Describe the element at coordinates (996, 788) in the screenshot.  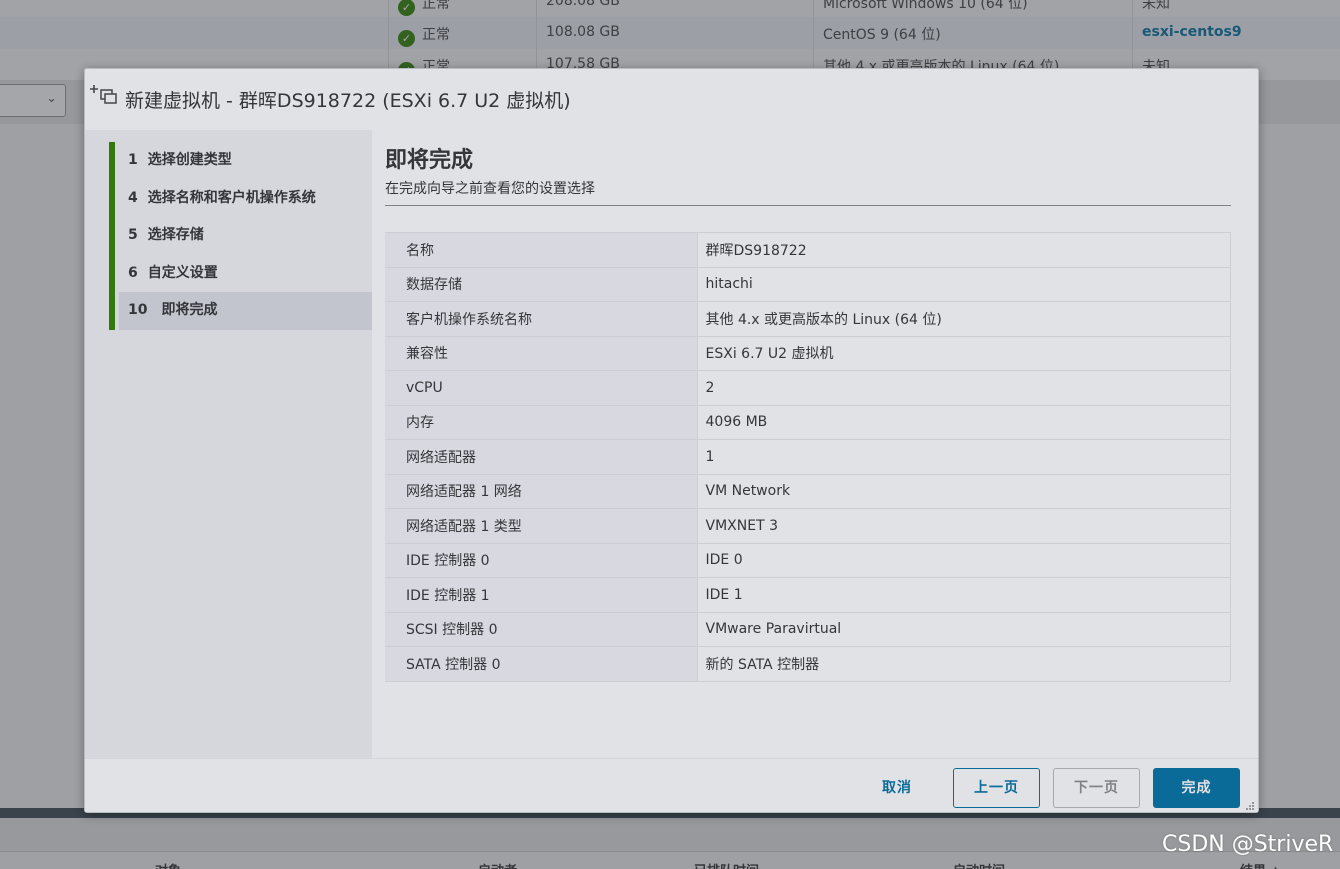
I see `back-button: 上一页` at that location.